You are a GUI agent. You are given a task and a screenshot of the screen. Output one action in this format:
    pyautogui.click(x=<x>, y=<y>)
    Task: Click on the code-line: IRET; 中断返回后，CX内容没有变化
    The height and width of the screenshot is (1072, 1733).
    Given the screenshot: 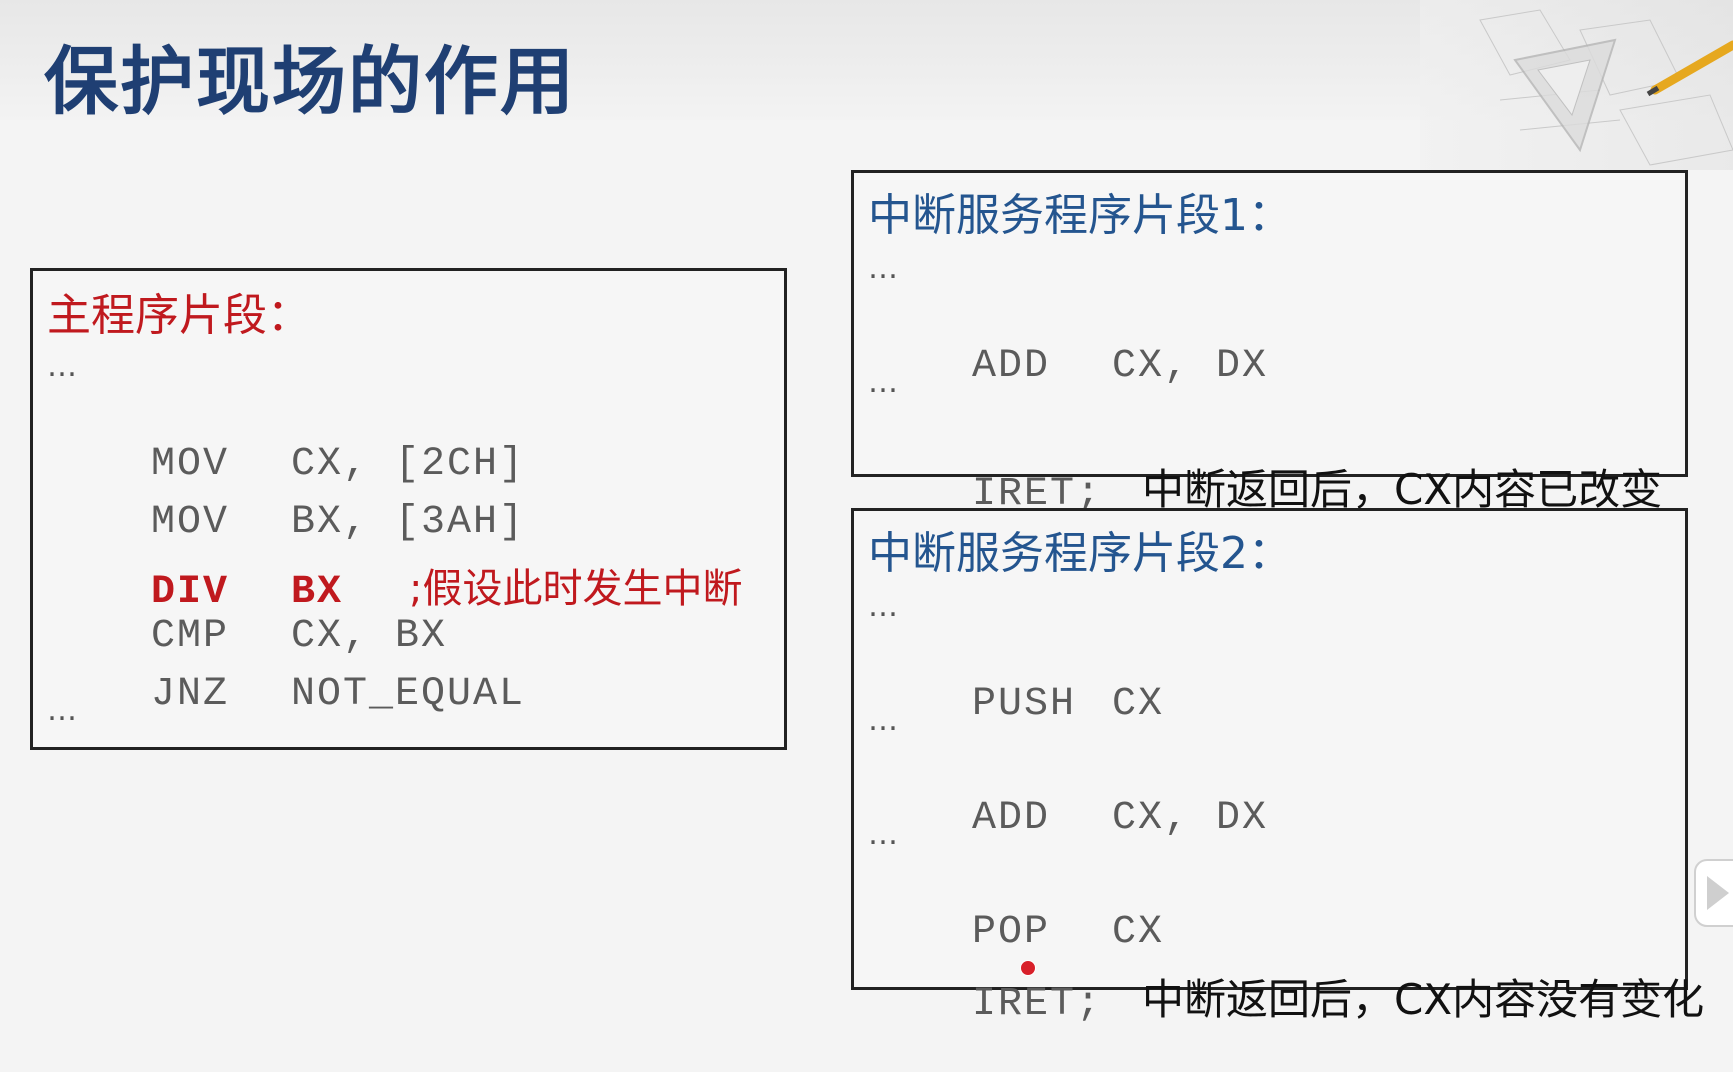 What is the action you would take?
    pyautogui.click(x=1286, y=996)
    